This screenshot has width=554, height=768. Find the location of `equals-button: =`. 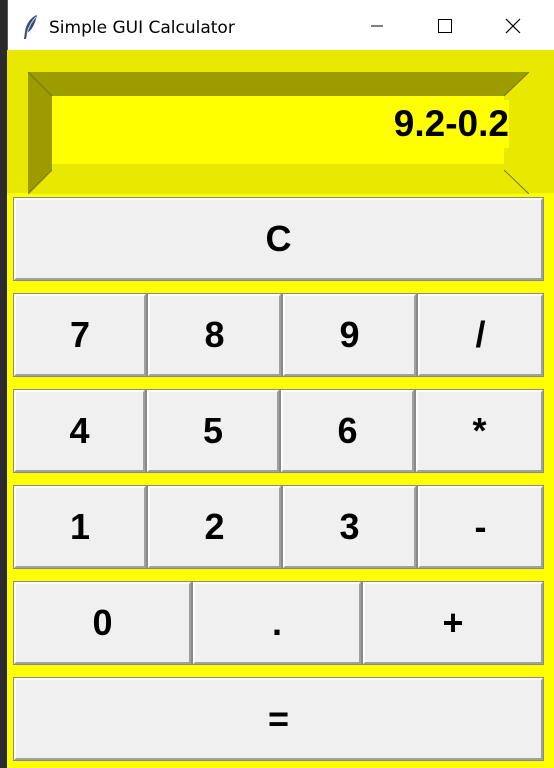

equals-button: = is located at coordinates (278, 719).